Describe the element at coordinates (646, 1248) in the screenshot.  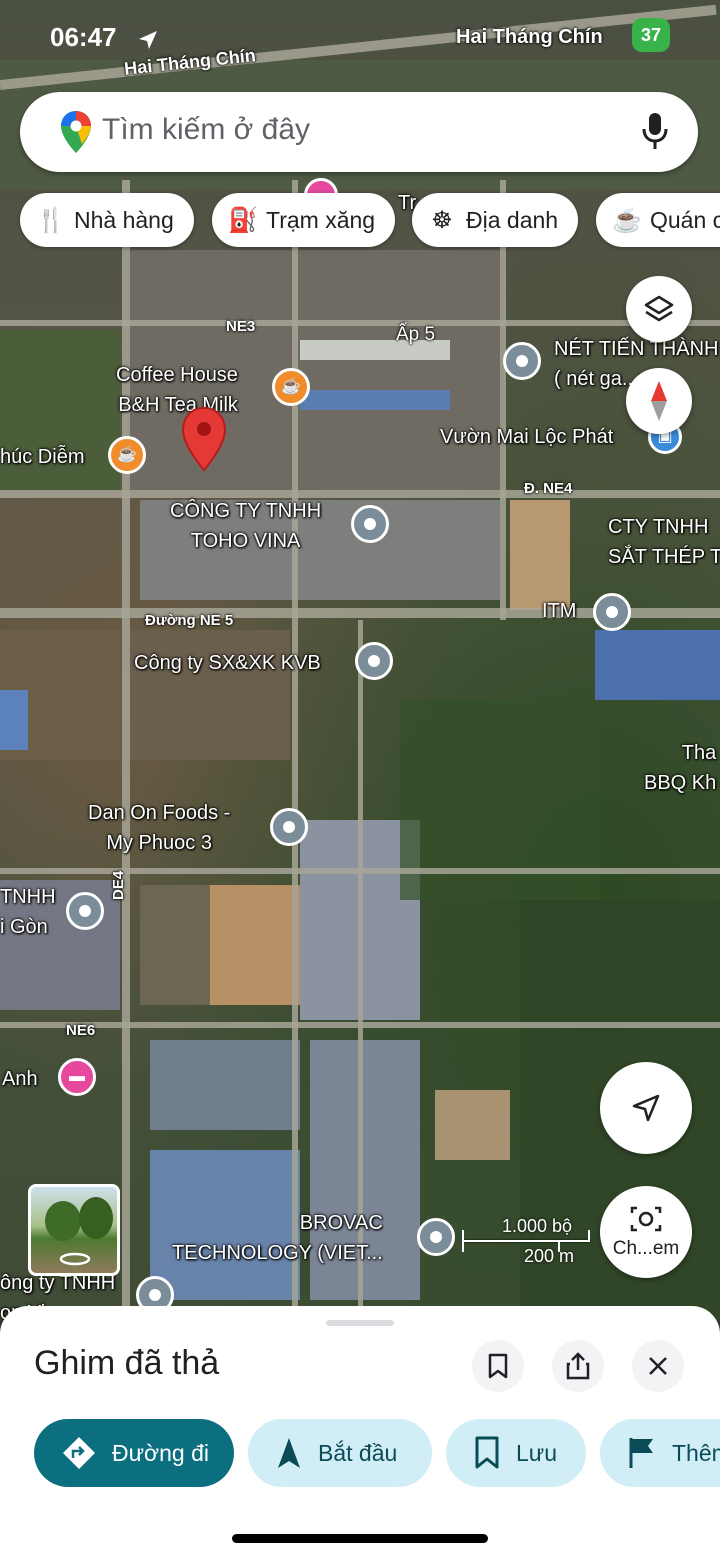
I see `lens-label: Ch...em` at that location.